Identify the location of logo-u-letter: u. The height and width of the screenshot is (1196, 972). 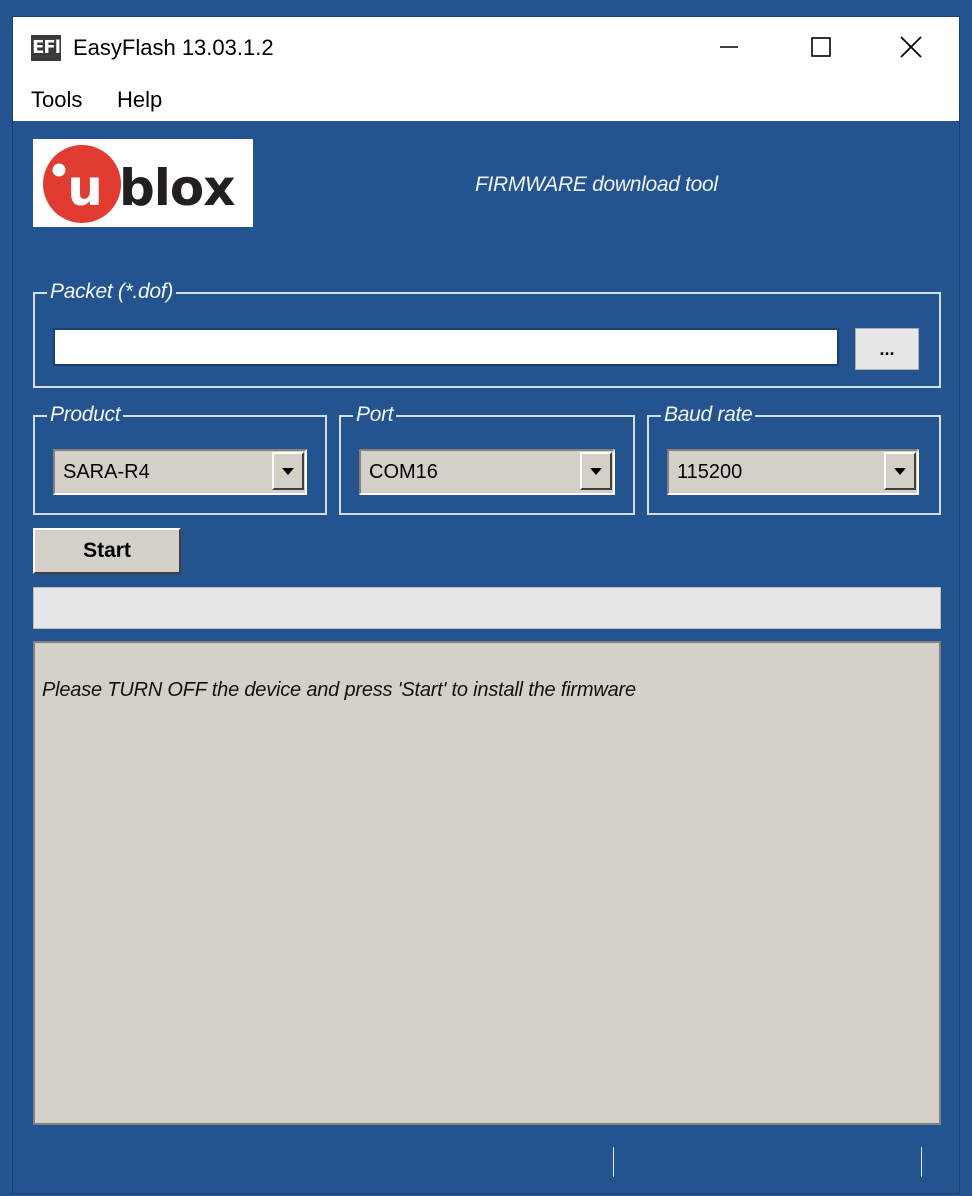
(85, 188).